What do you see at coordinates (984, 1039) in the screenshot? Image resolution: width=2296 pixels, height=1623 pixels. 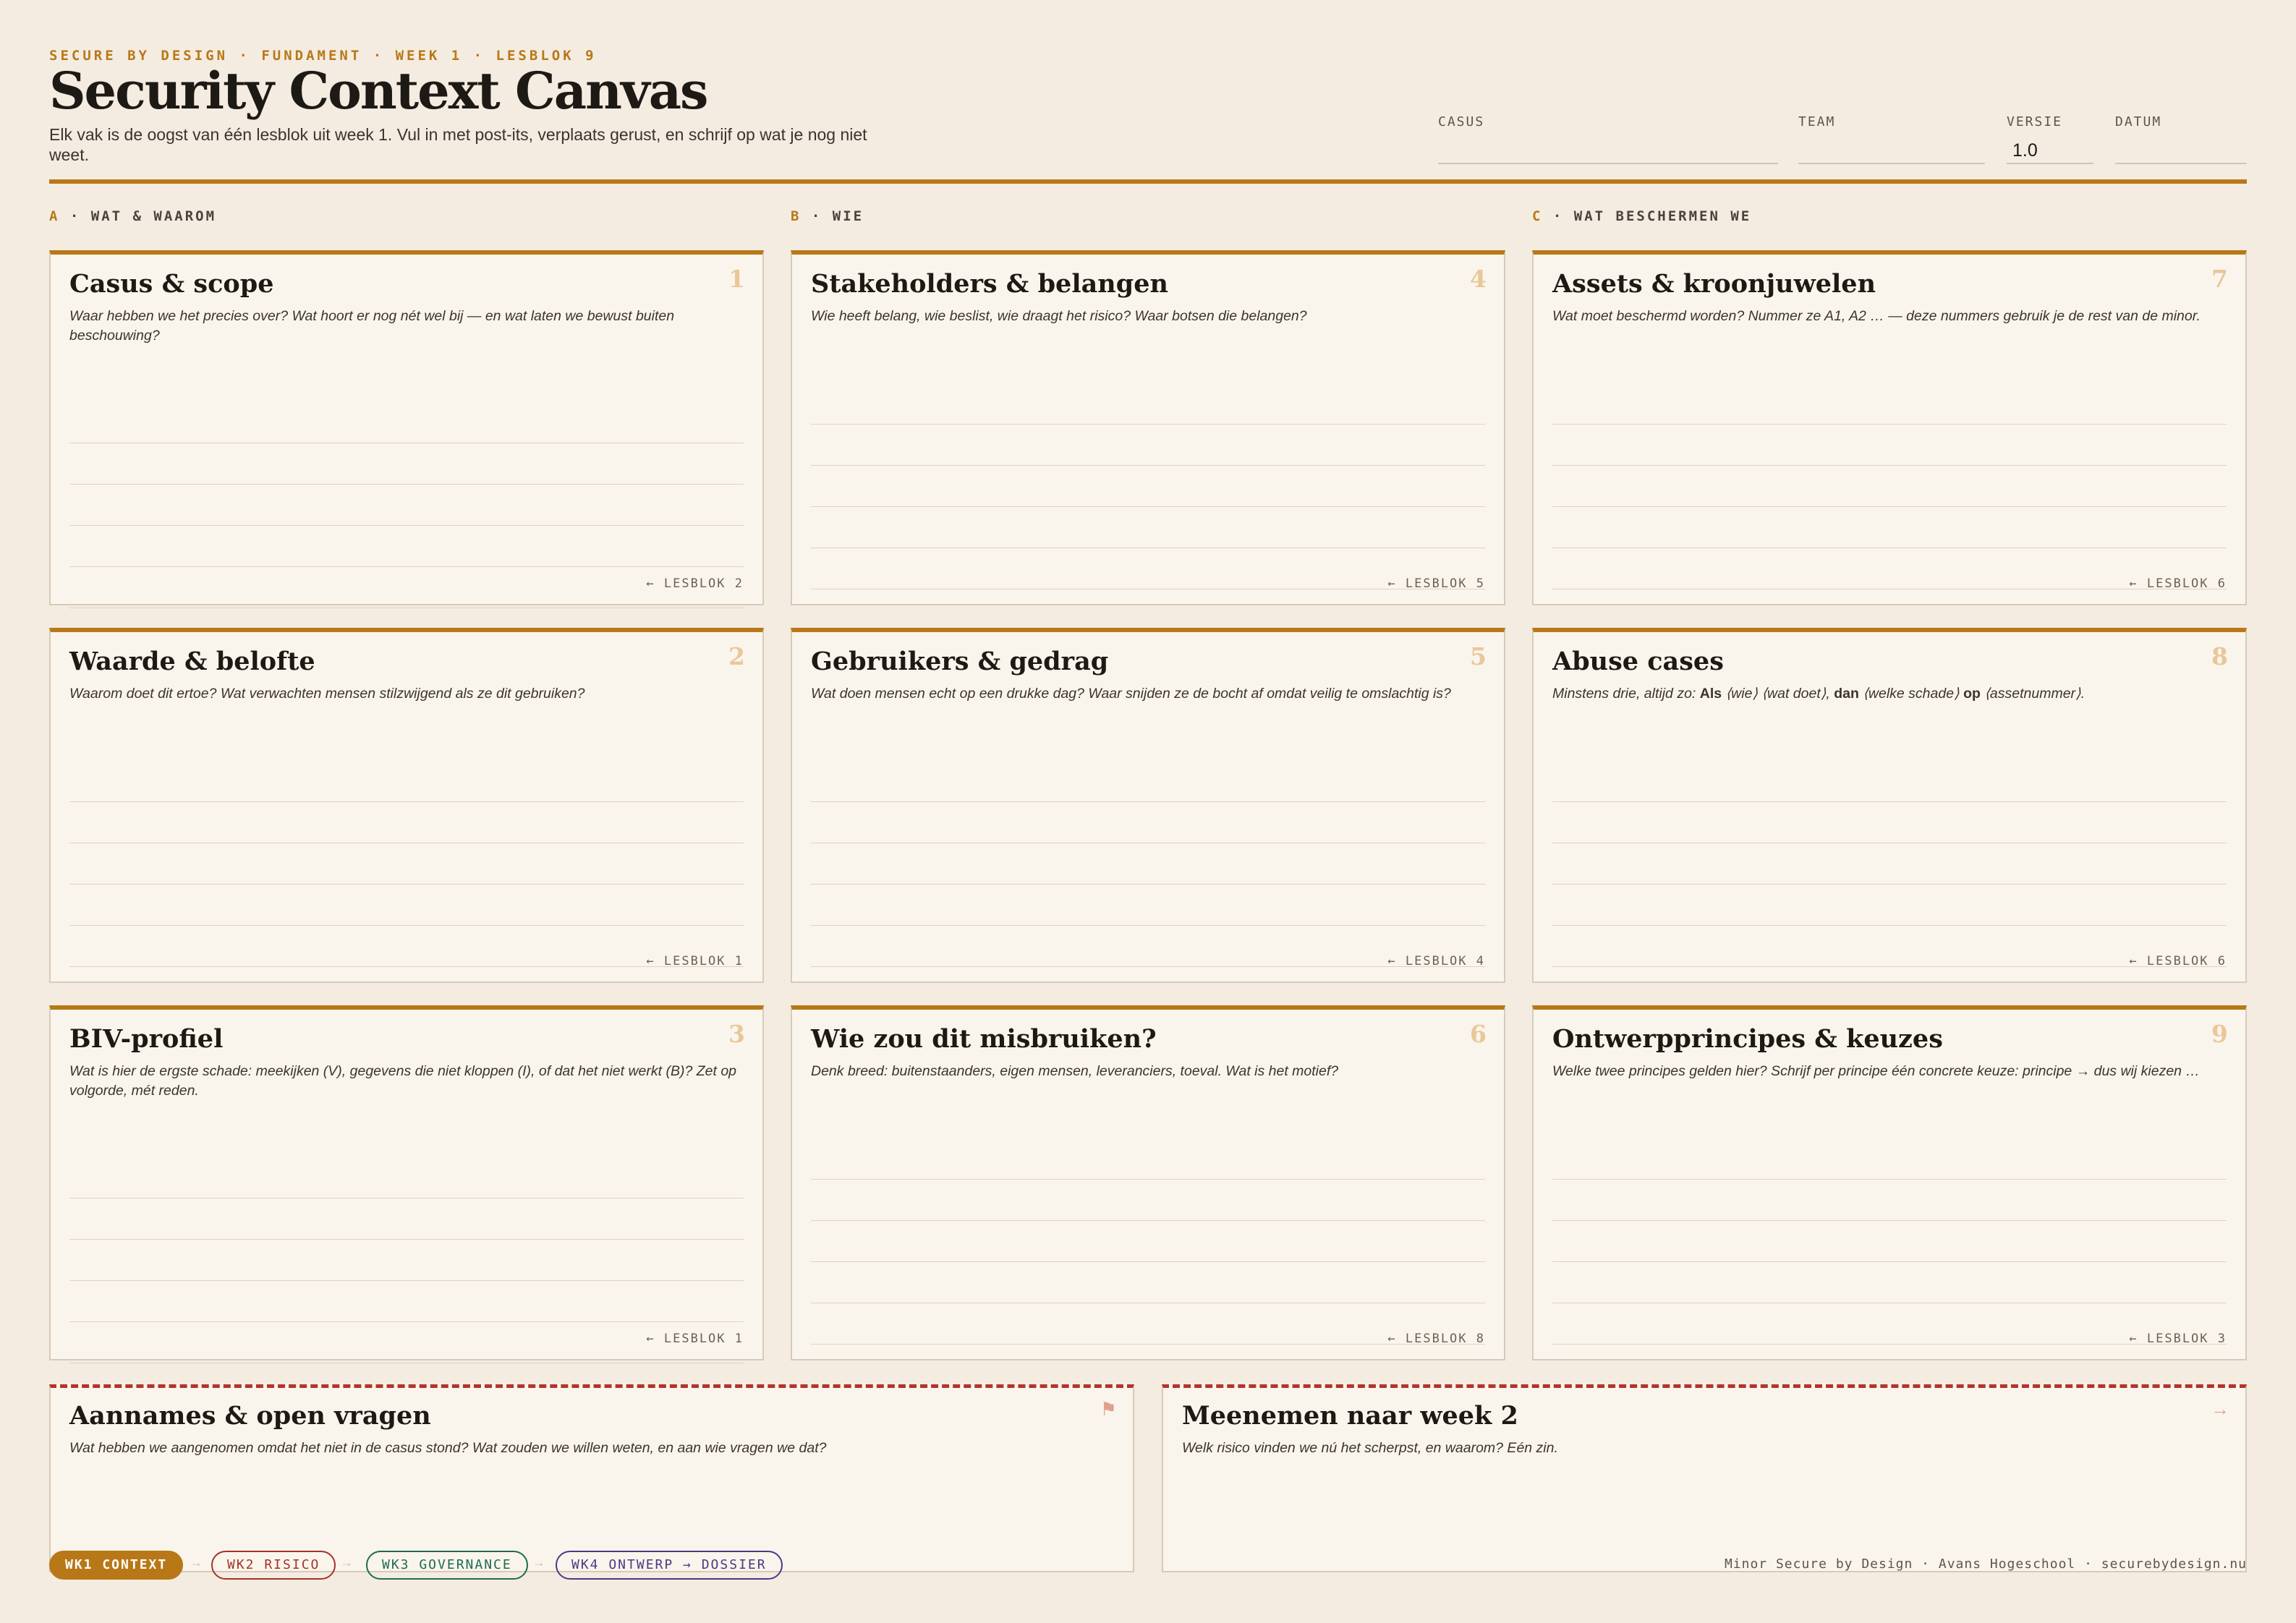 I see `card-title: Wie zou dit misbruiken?` at bounding box center [984, 1039].